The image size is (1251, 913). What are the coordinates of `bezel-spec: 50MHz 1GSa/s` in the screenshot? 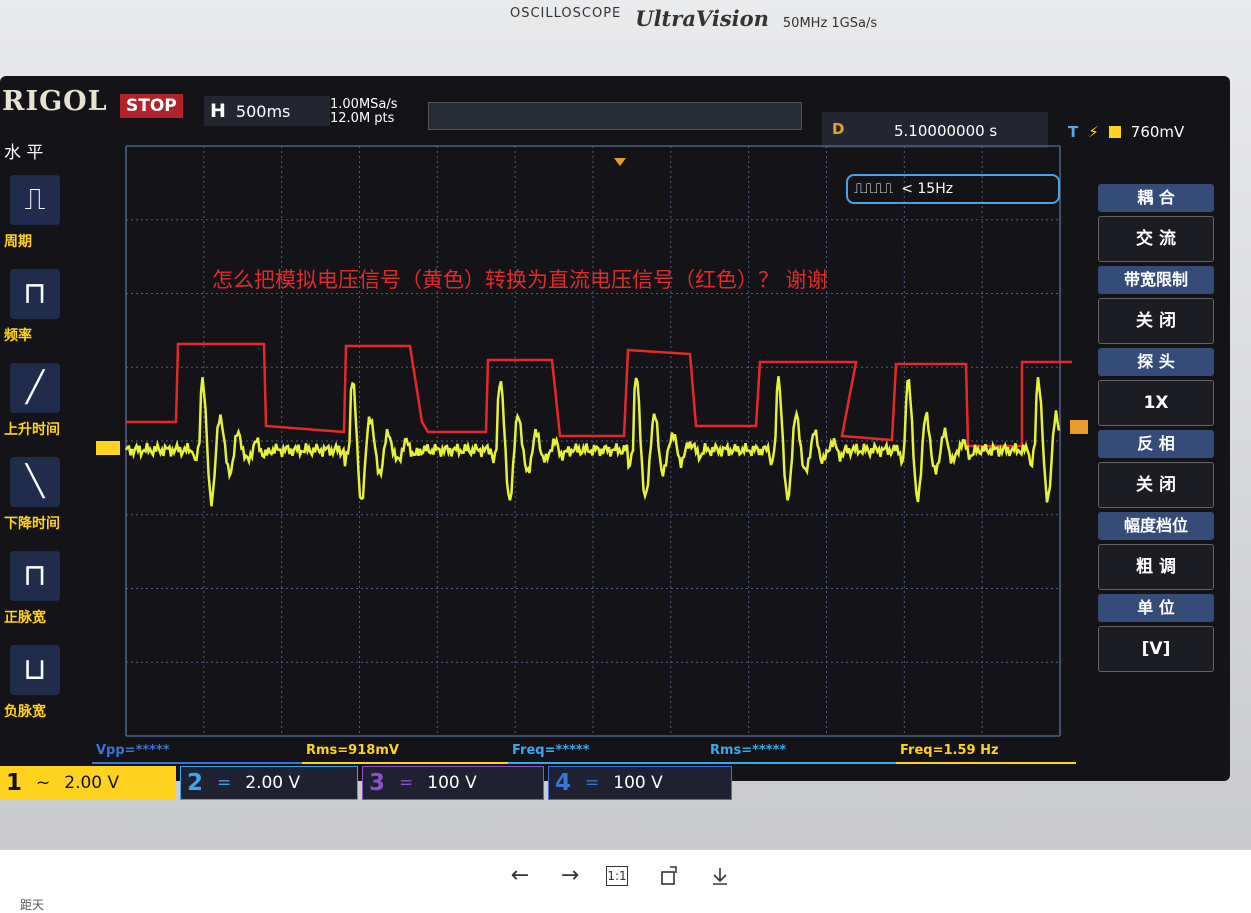 It's located at (830, 23).